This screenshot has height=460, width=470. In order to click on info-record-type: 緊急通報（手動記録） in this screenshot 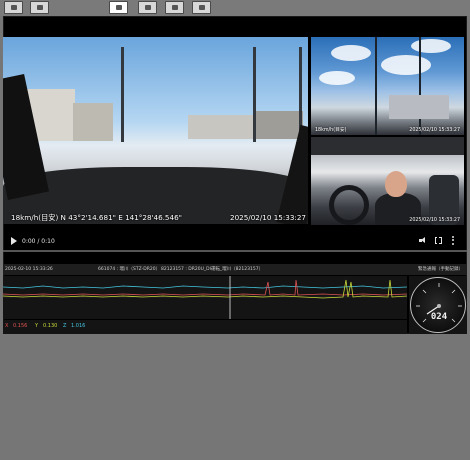, I will do `click(440, 269)`.